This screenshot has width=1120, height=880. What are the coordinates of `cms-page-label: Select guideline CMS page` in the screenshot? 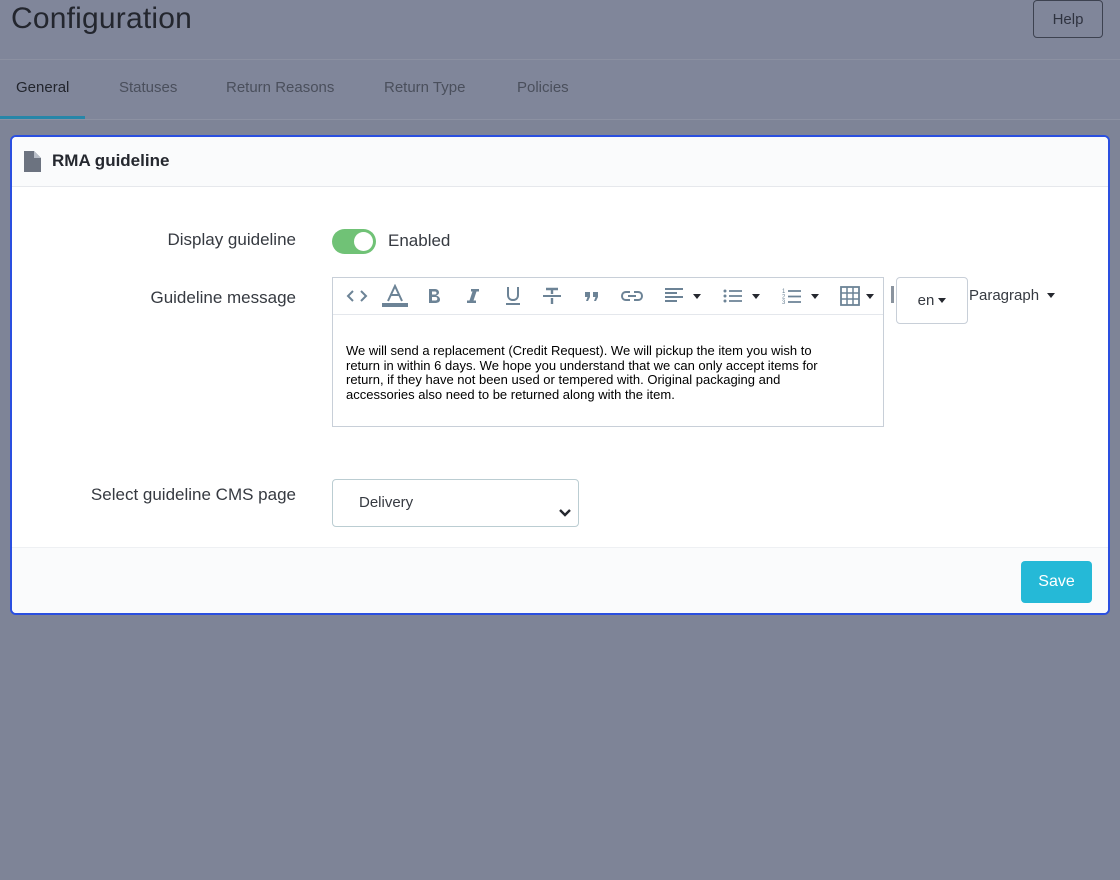 It's located at (193, 494).